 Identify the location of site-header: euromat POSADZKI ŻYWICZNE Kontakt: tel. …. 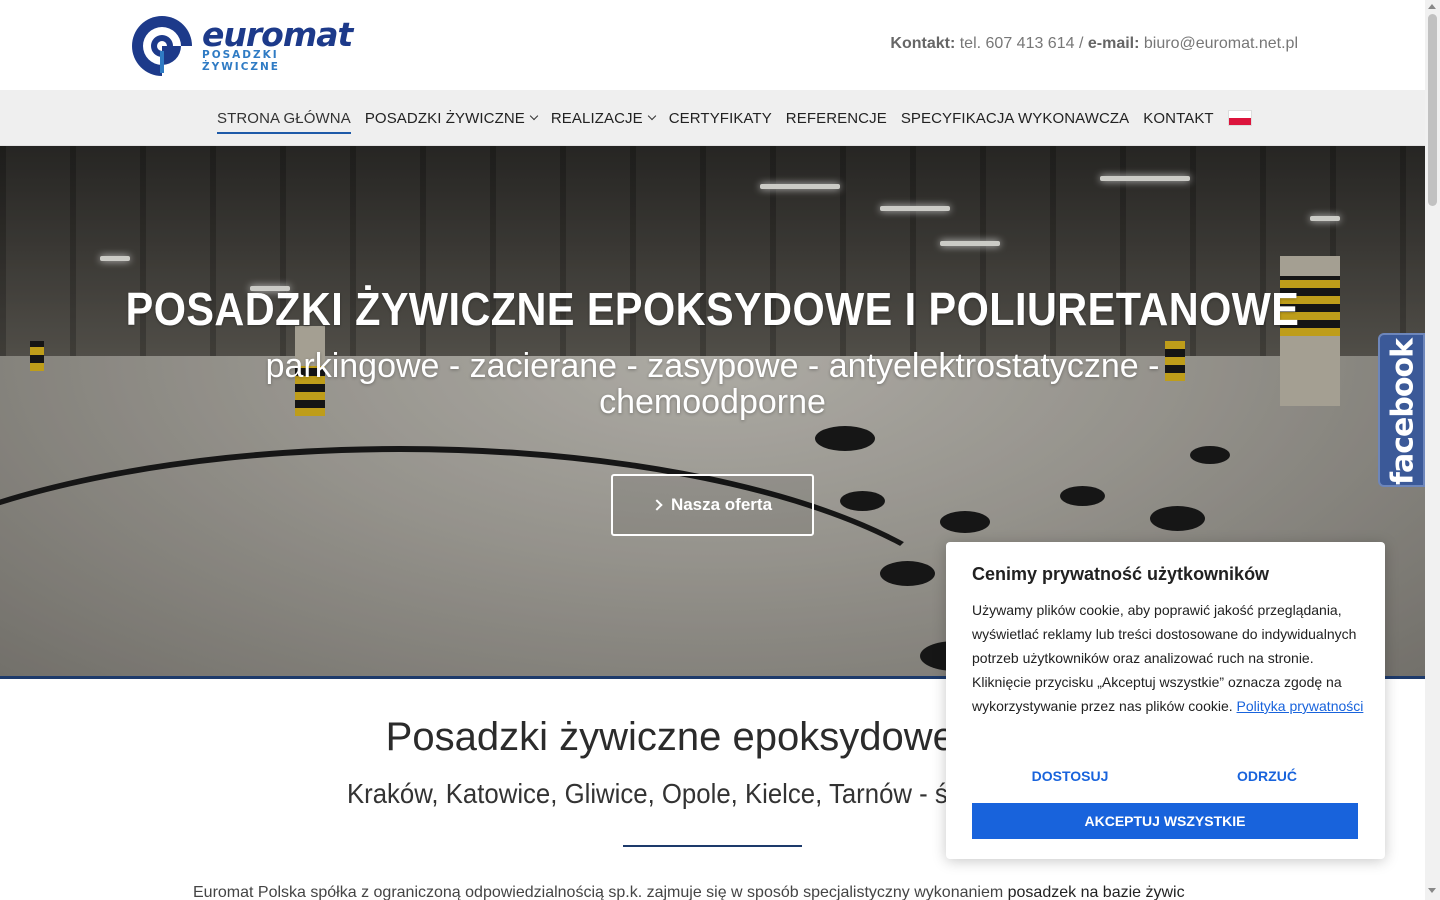
(712, 45).